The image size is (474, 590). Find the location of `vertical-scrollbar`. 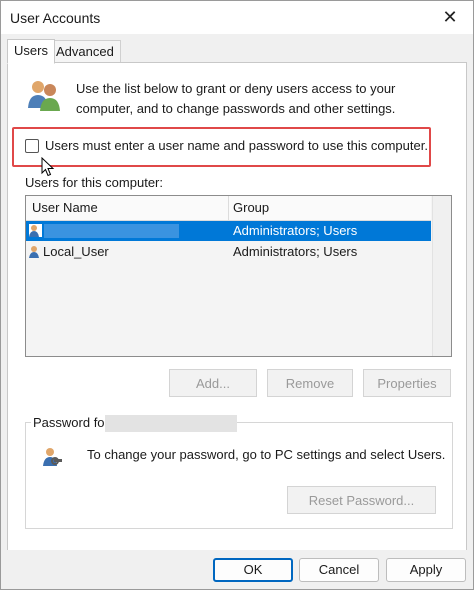

vertical-scrollbar is located at coordinates (441, 276).